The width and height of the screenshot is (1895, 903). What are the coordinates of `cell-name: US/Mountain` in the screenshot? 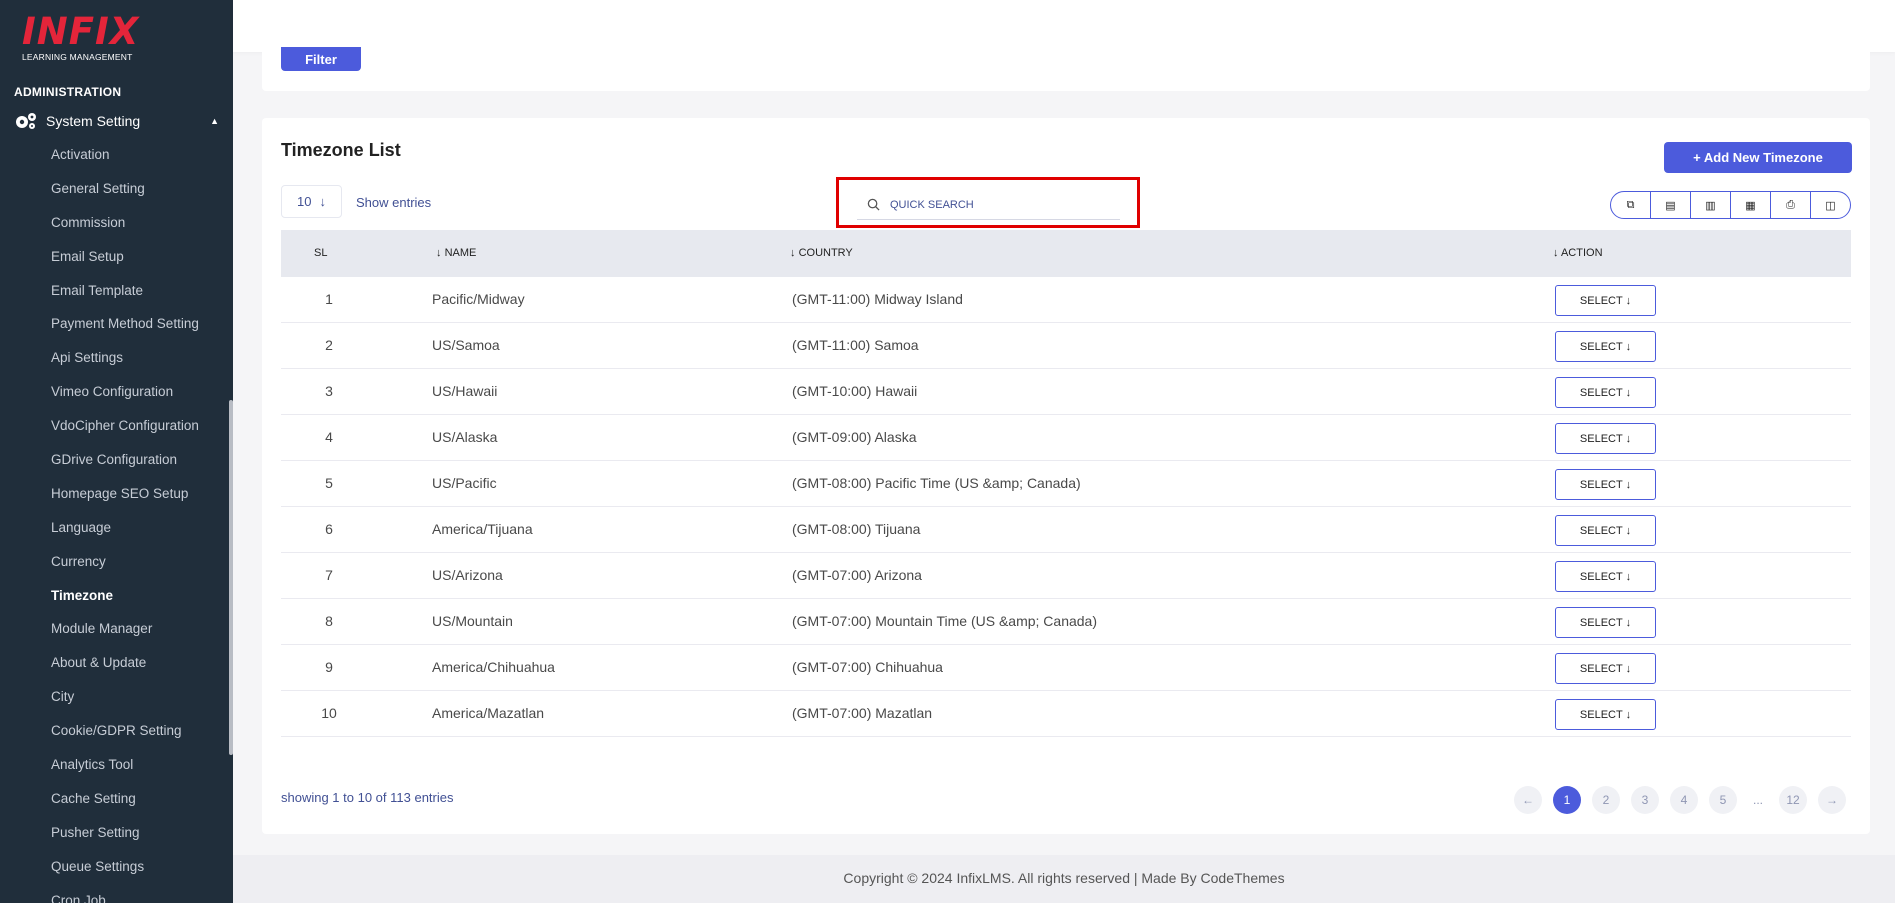 It's located at (472, 621).